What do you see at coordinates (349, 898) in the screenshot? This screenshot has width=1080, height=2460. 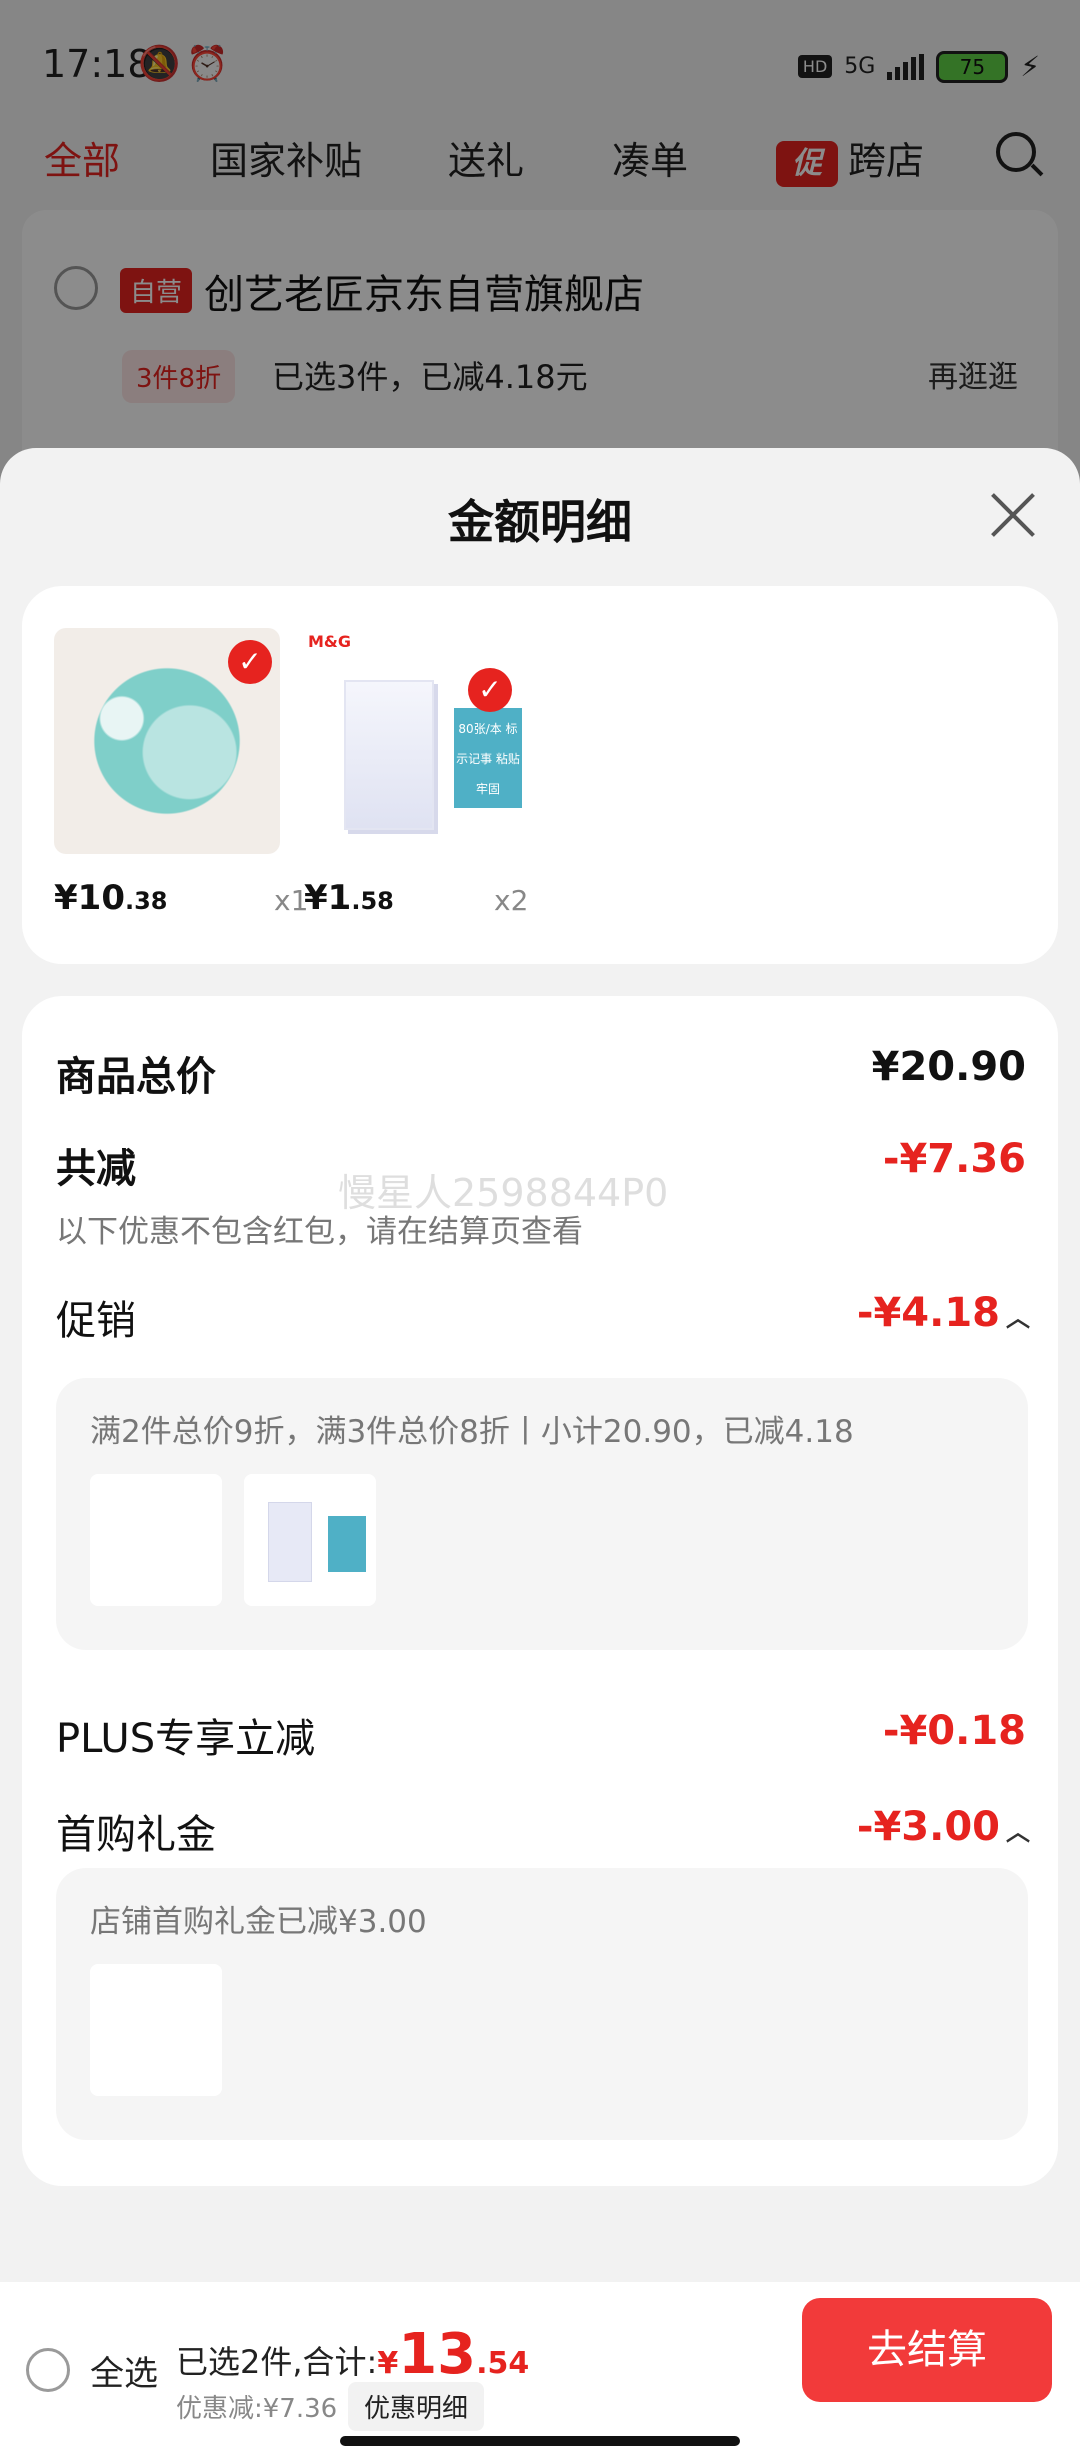 I see `product-price: ¥1.58` at bounding box center [349, 898].